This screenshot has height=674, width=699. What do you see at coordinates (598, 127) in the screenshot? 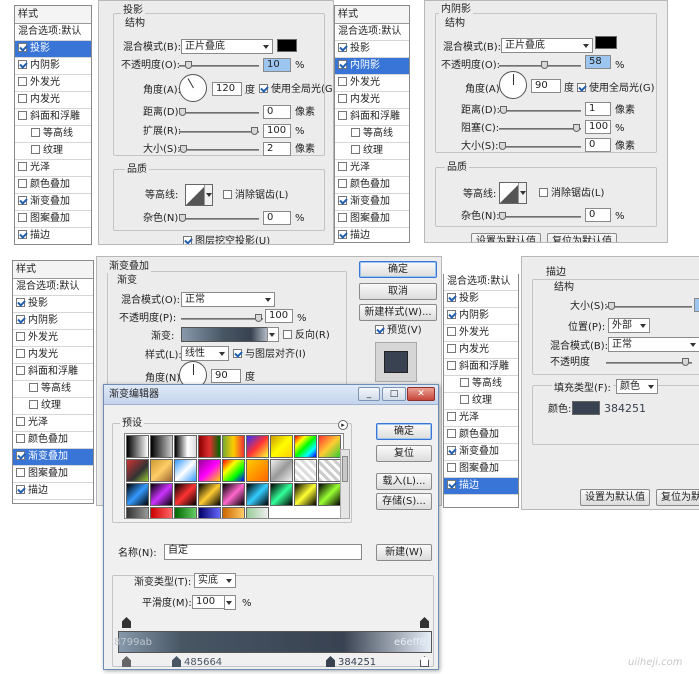
I see `choke-input: 100` at bounding box center [598, 127].